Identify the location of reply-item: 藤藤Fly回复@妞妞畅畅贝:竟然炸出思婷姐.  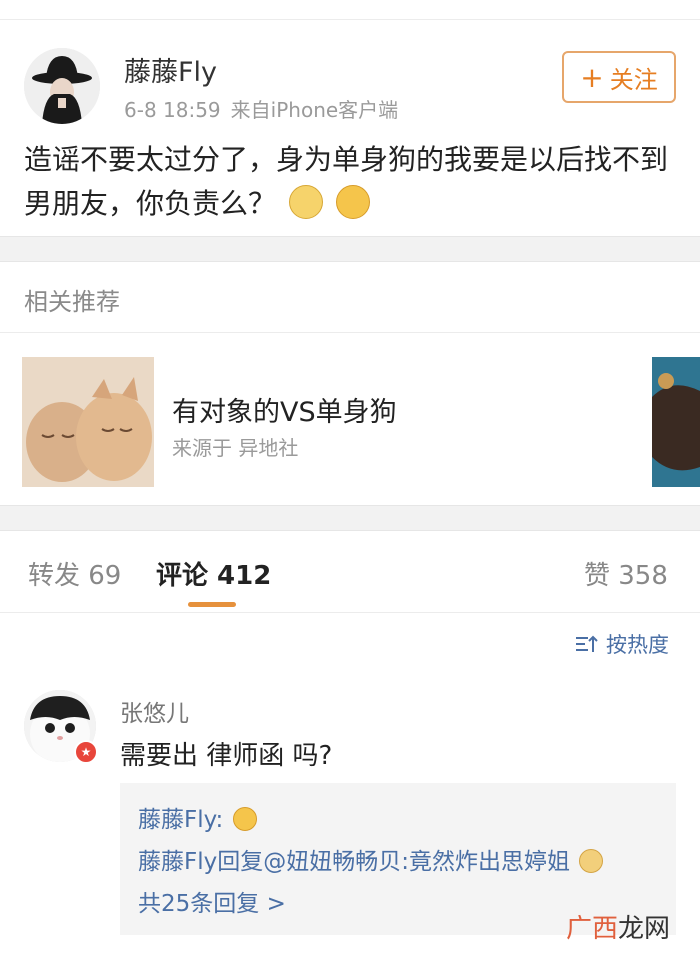
(398, 862).